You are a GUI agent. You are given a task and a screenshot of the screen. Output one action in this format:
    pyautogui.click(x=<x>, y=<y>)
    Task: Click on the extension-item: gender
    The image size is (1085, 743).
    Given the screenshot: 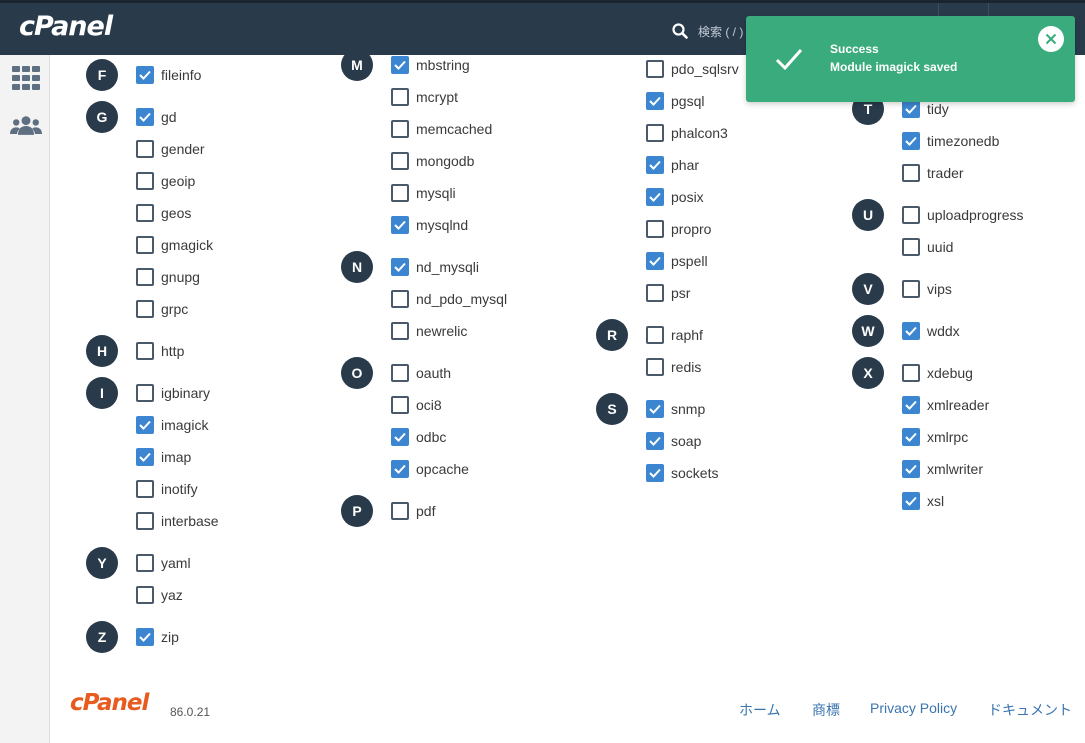 What is the action you would take?
    pyautogui.click(x=170, y=149)
    